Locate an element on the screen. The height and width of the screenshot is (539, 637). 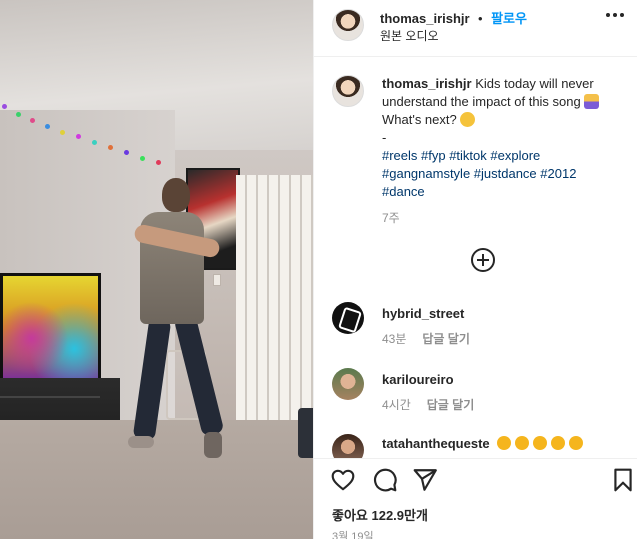
paper-plane-icon is located at coordinates (425, 480).